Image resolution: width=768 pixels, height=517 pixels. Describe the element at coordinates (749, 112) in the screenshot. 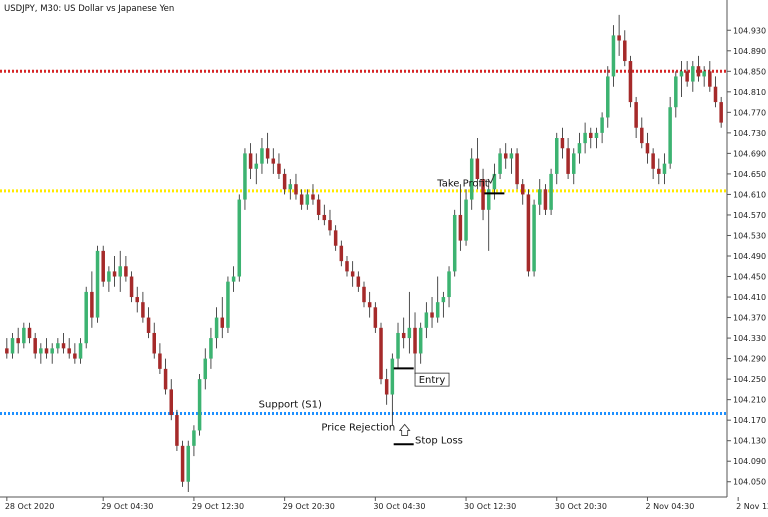

I see `y-tick-label: 104.770` at that location.